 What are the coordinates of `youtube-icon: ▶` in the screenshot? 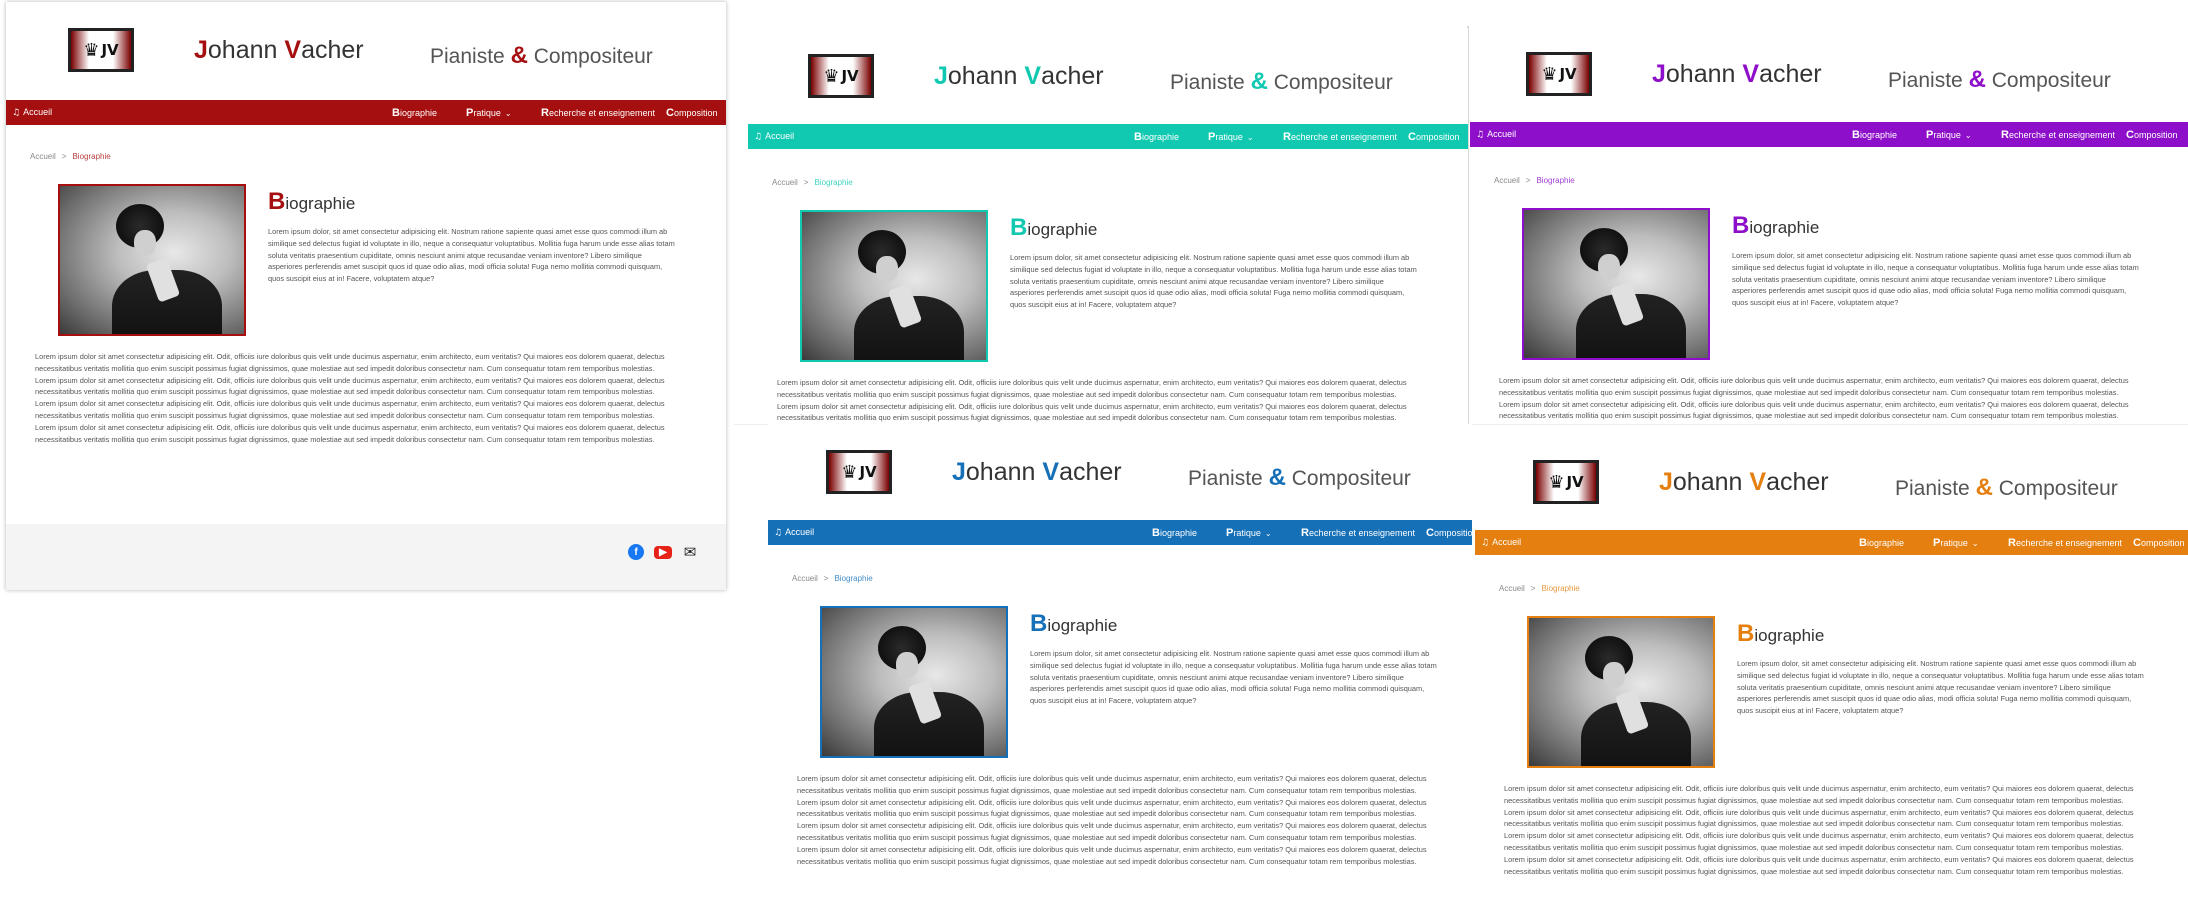 It's located at (663, 552).